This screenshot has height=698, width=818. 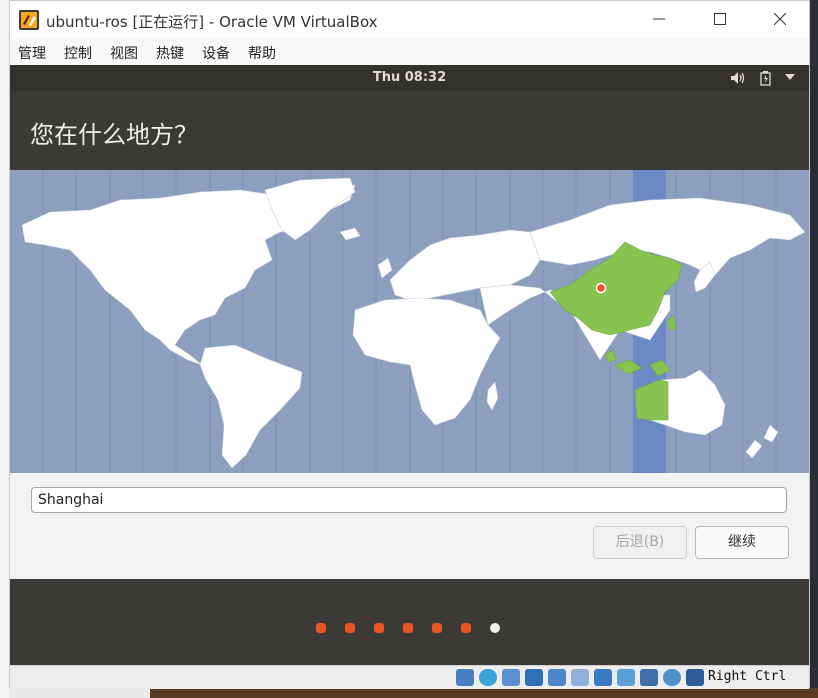 What do you see at coordinates (738, 78) in the screenshot?
I see `volume-icon` at bounding box center [738, 78].